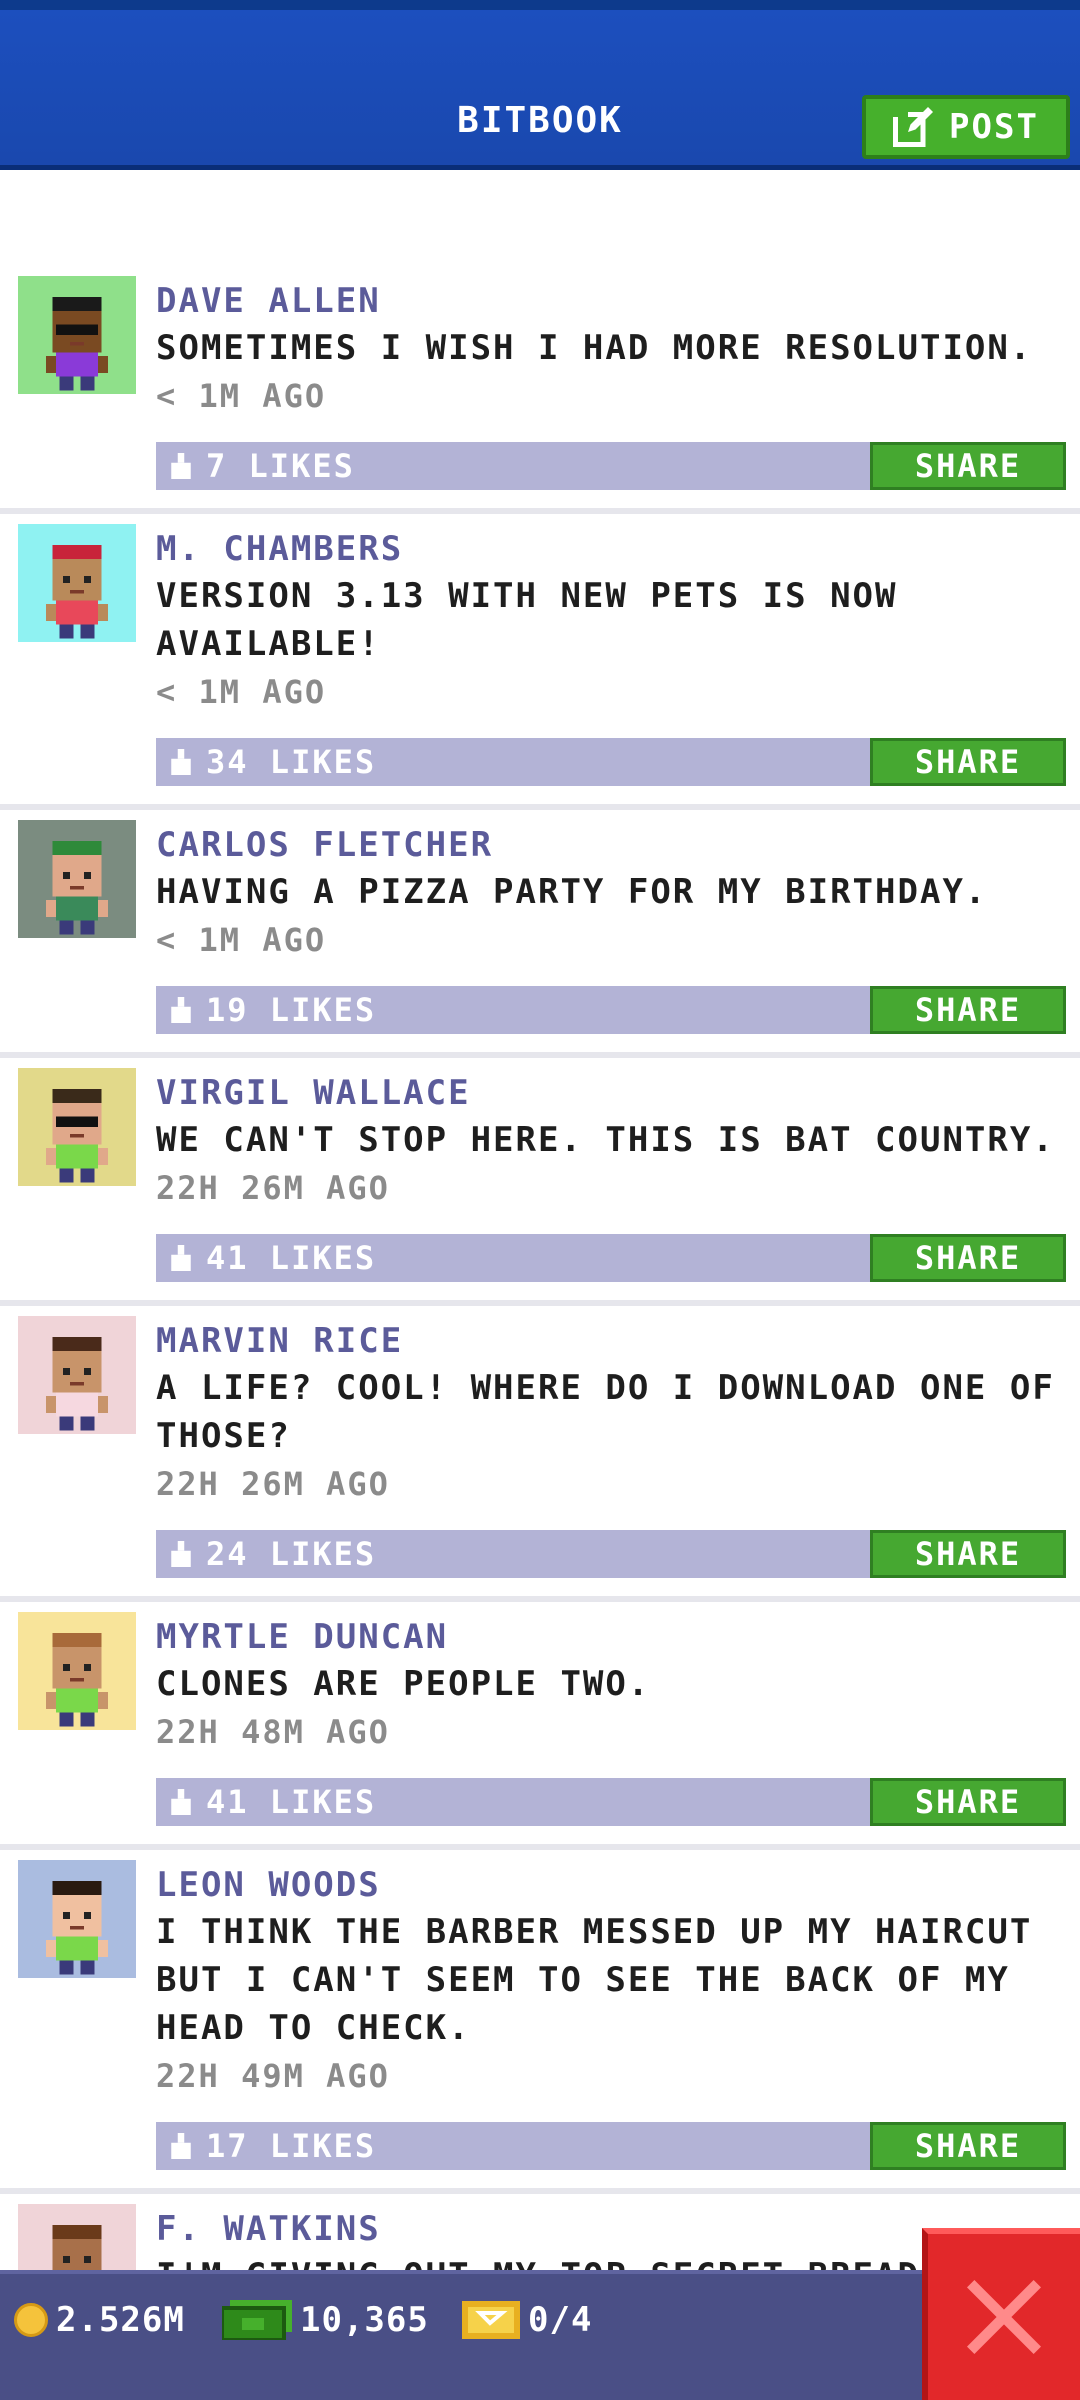 The height and width of the screenshot is (2400, 1080). I want to click on coin-icon, so click(31, 2320).